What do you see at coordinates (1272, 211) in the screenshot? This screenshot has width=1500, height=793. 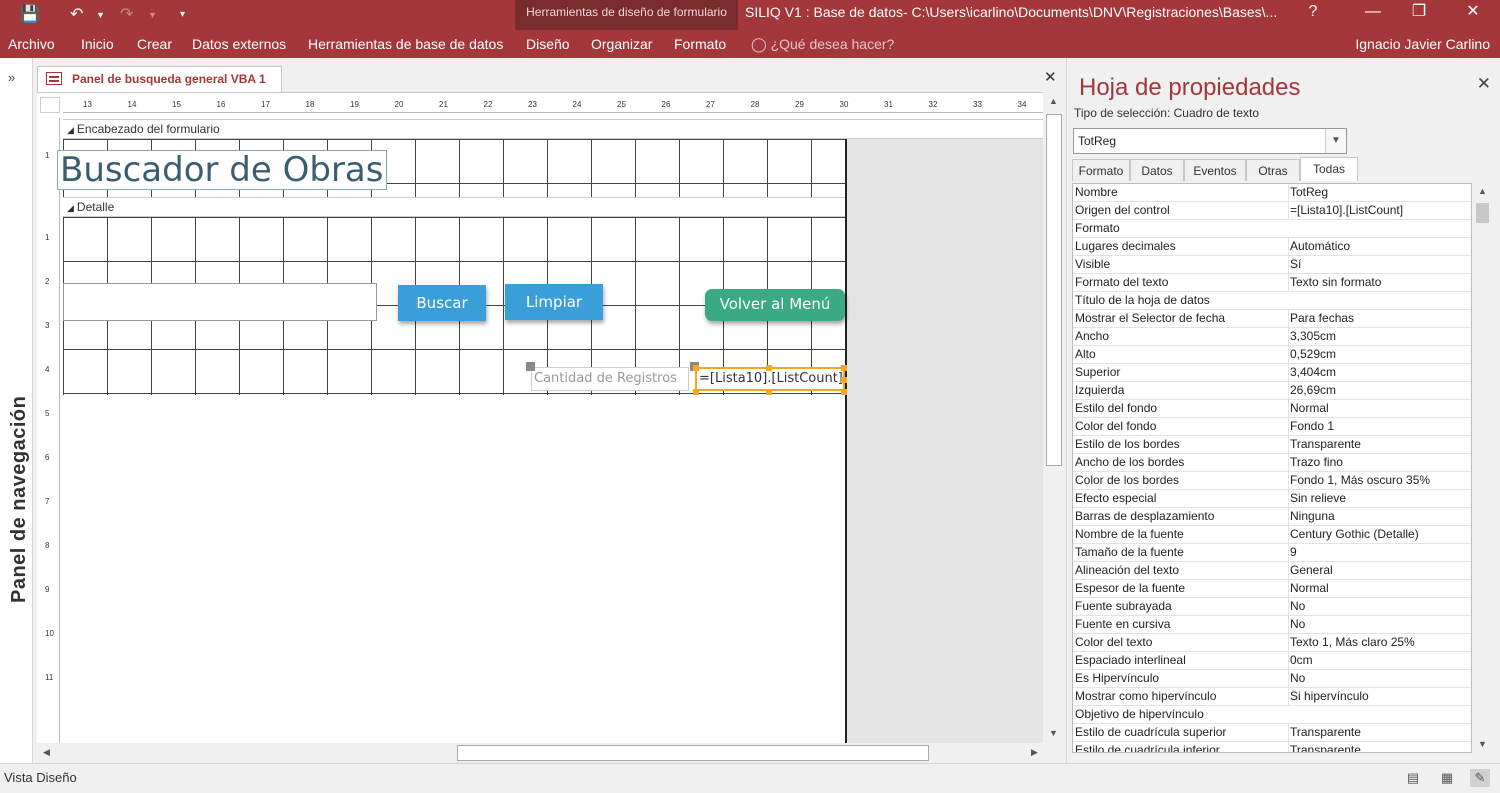 I see `property-row: Origen del control =[Lista10].[ListCount]` at bounding box center [1272, 211].